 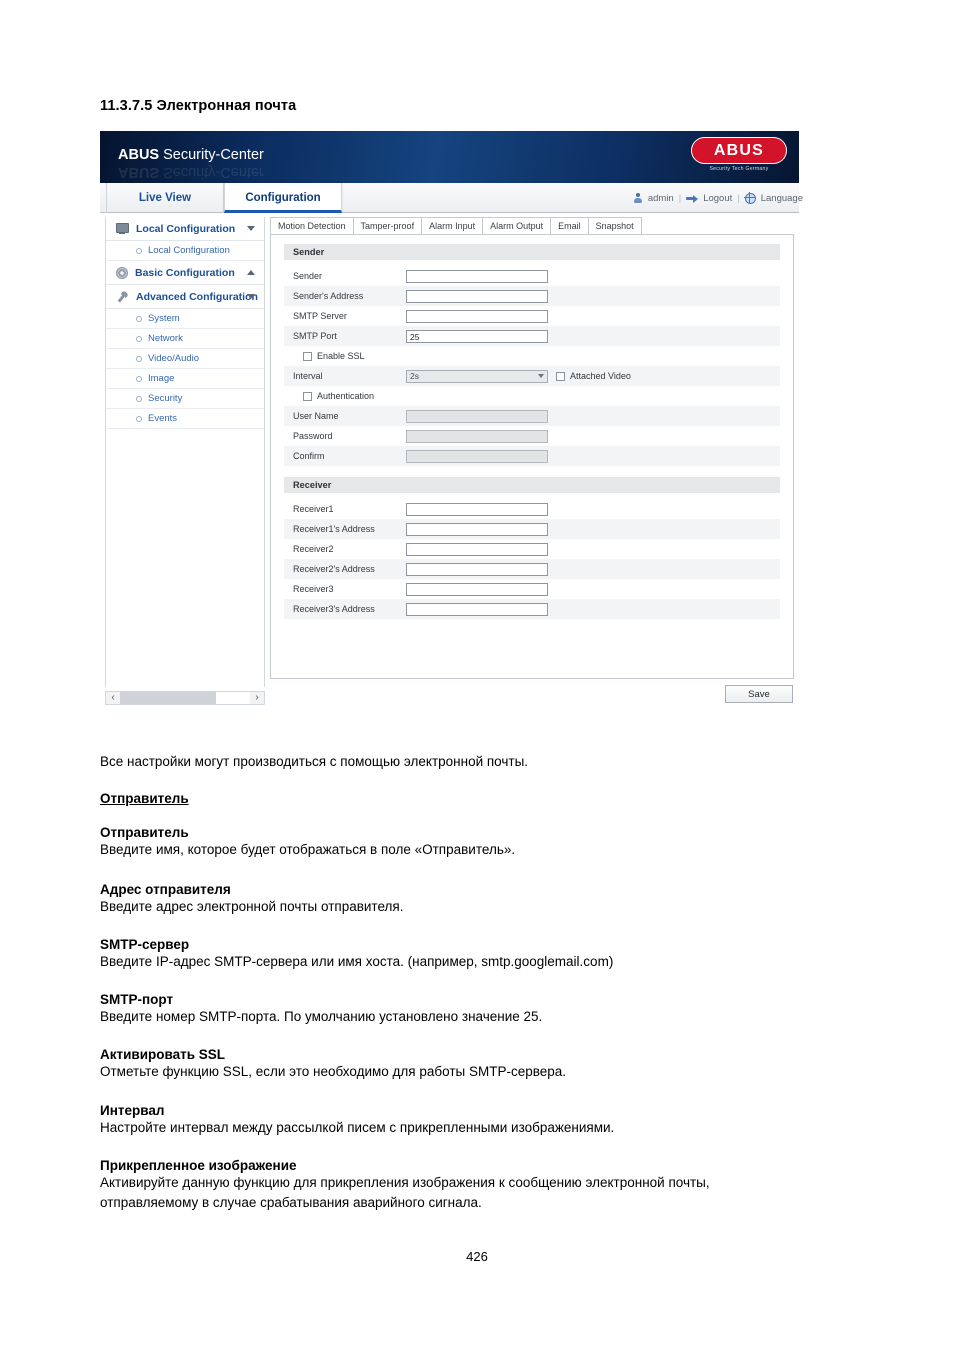 What do you see at coordinates (185, 379) in the screenshot?
I see `sidebar-subitem-image: Image` at bounding box center [185, 379].